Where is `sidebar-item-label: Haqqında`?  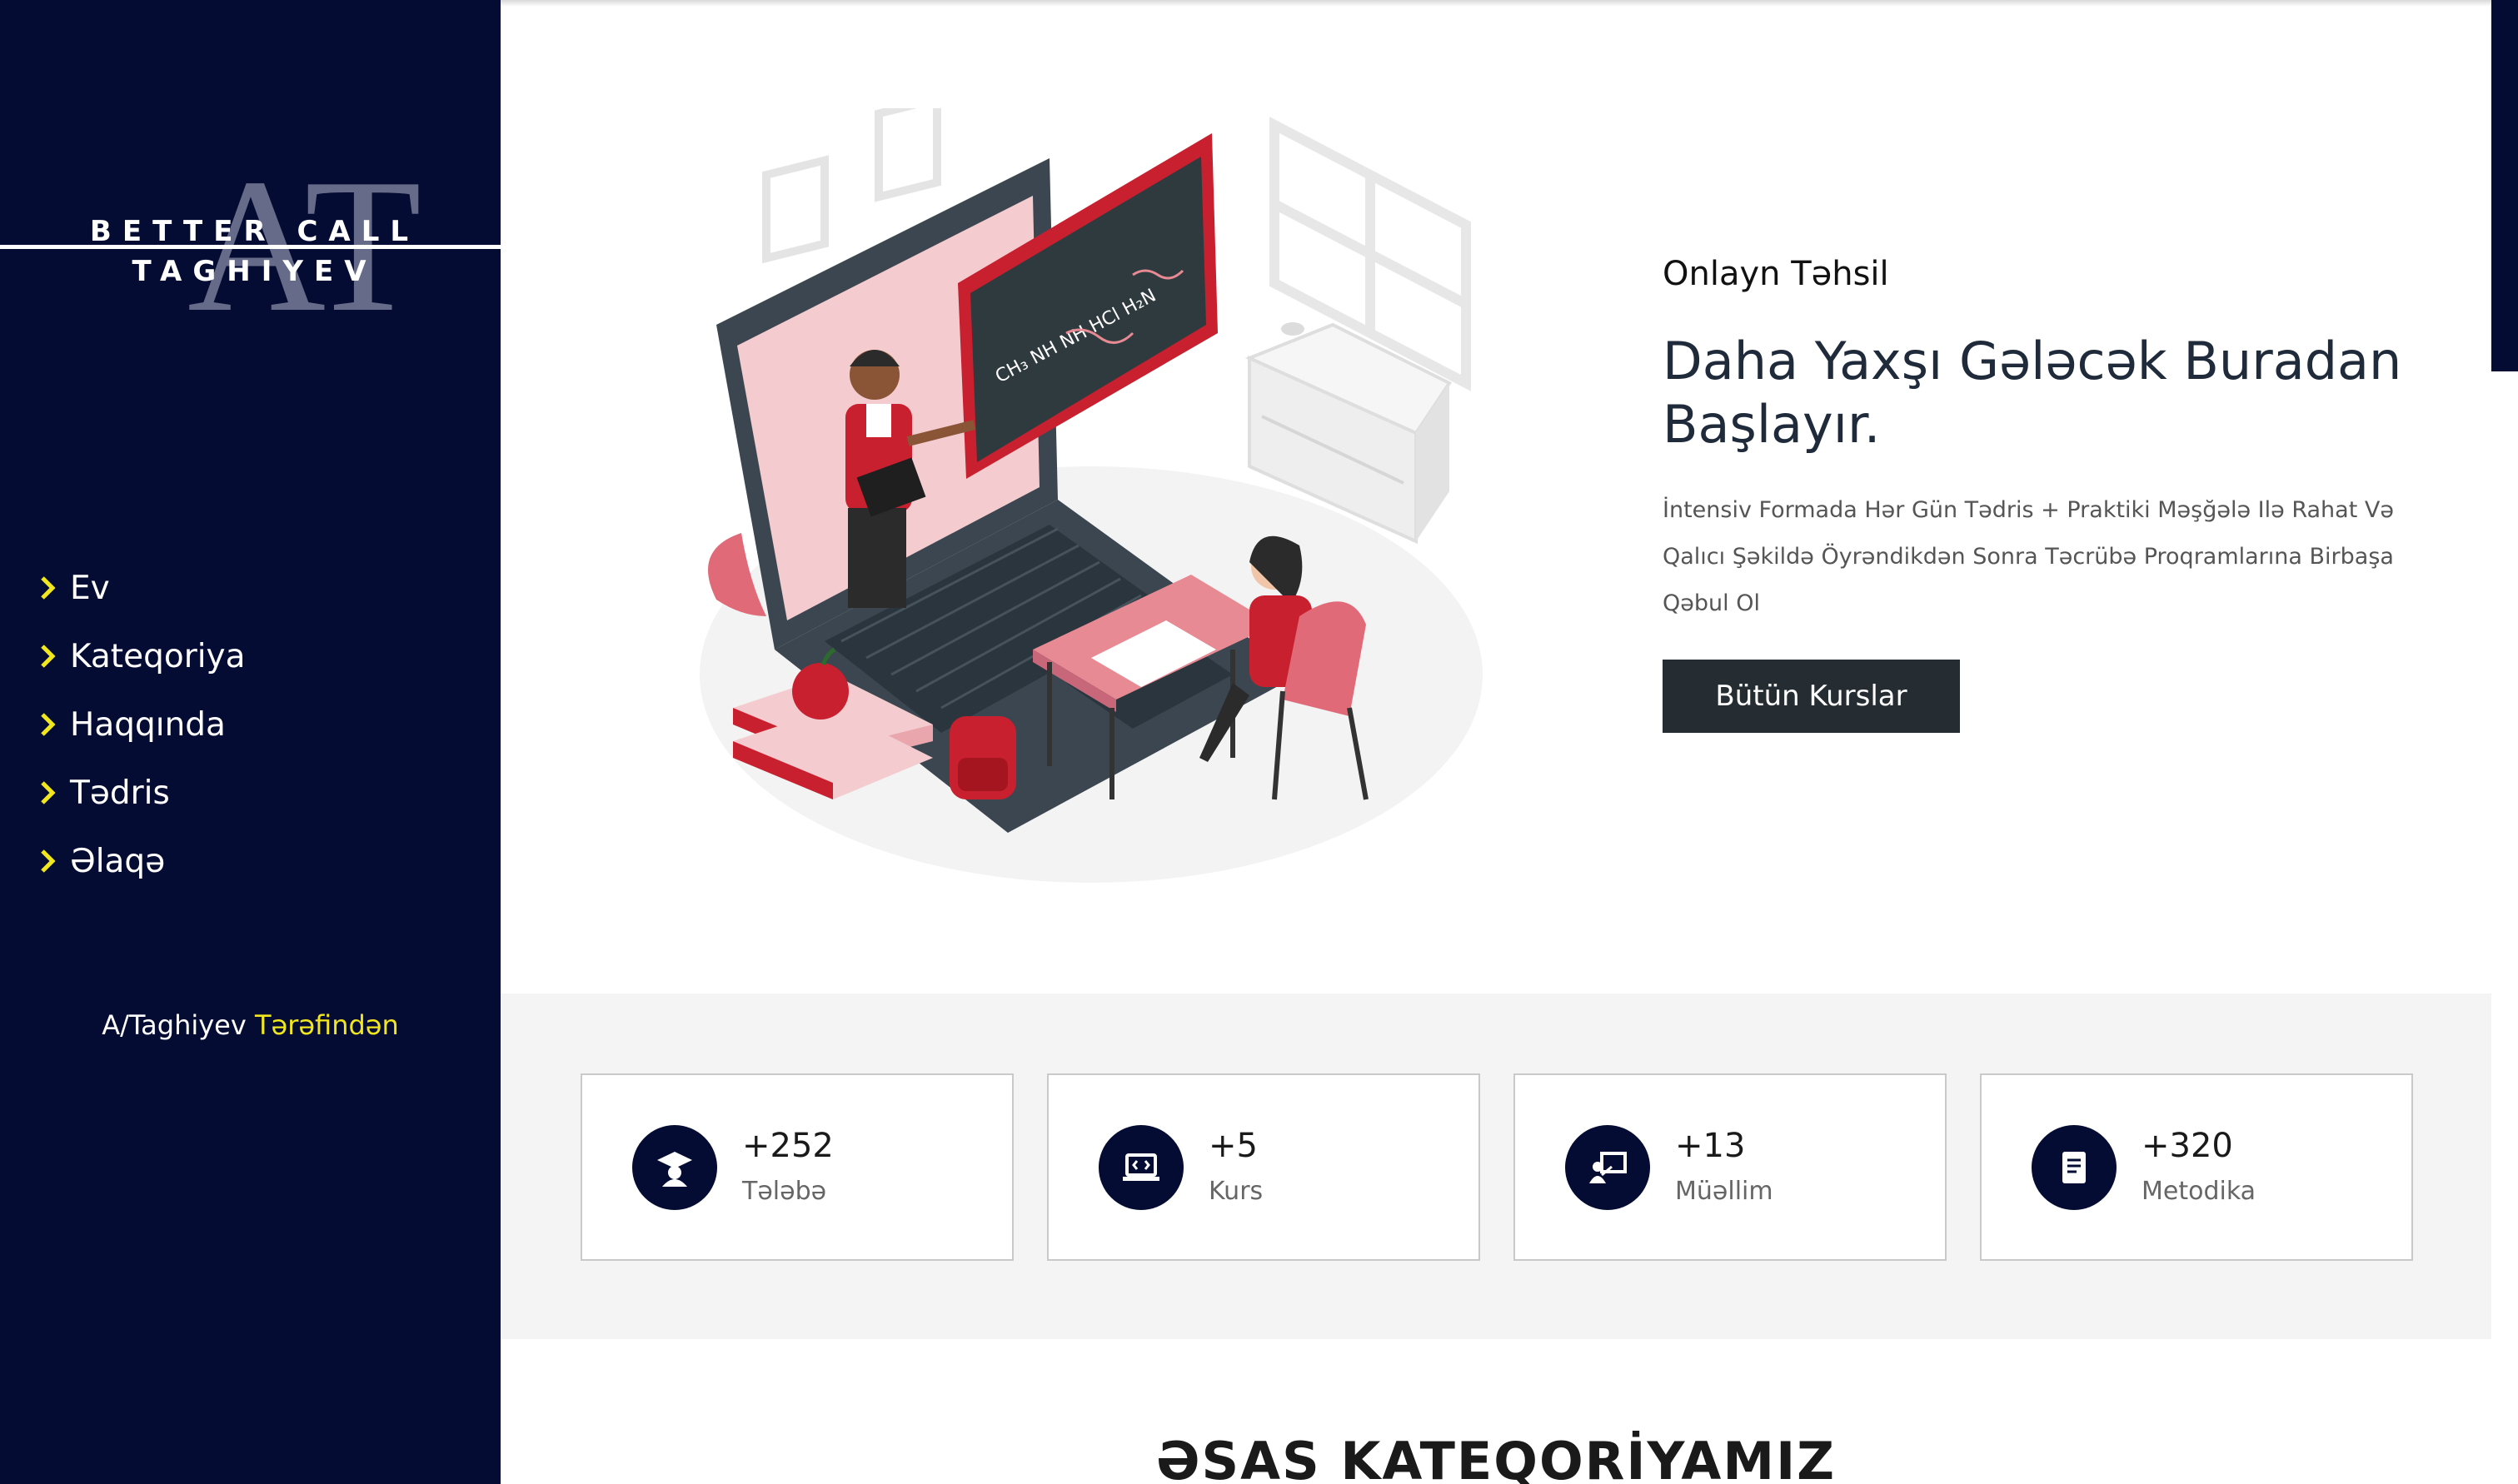 sidebar-item-label: Haqqında is located at coordinates (148, 724).